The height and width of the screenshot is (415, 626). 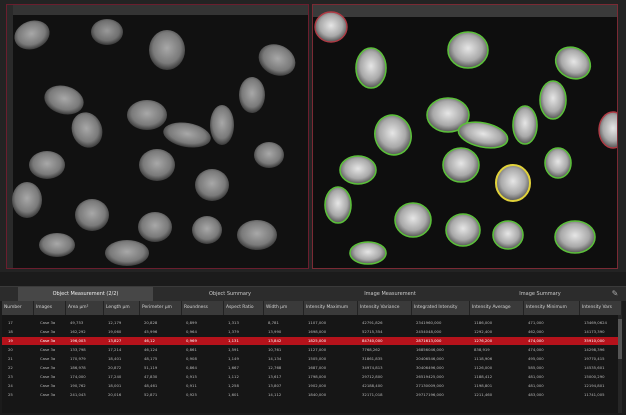 What do you see at coordinates (151, 358) in the screenshot?
I see `table-cell: 48,175` at bounding box center [151, 358].